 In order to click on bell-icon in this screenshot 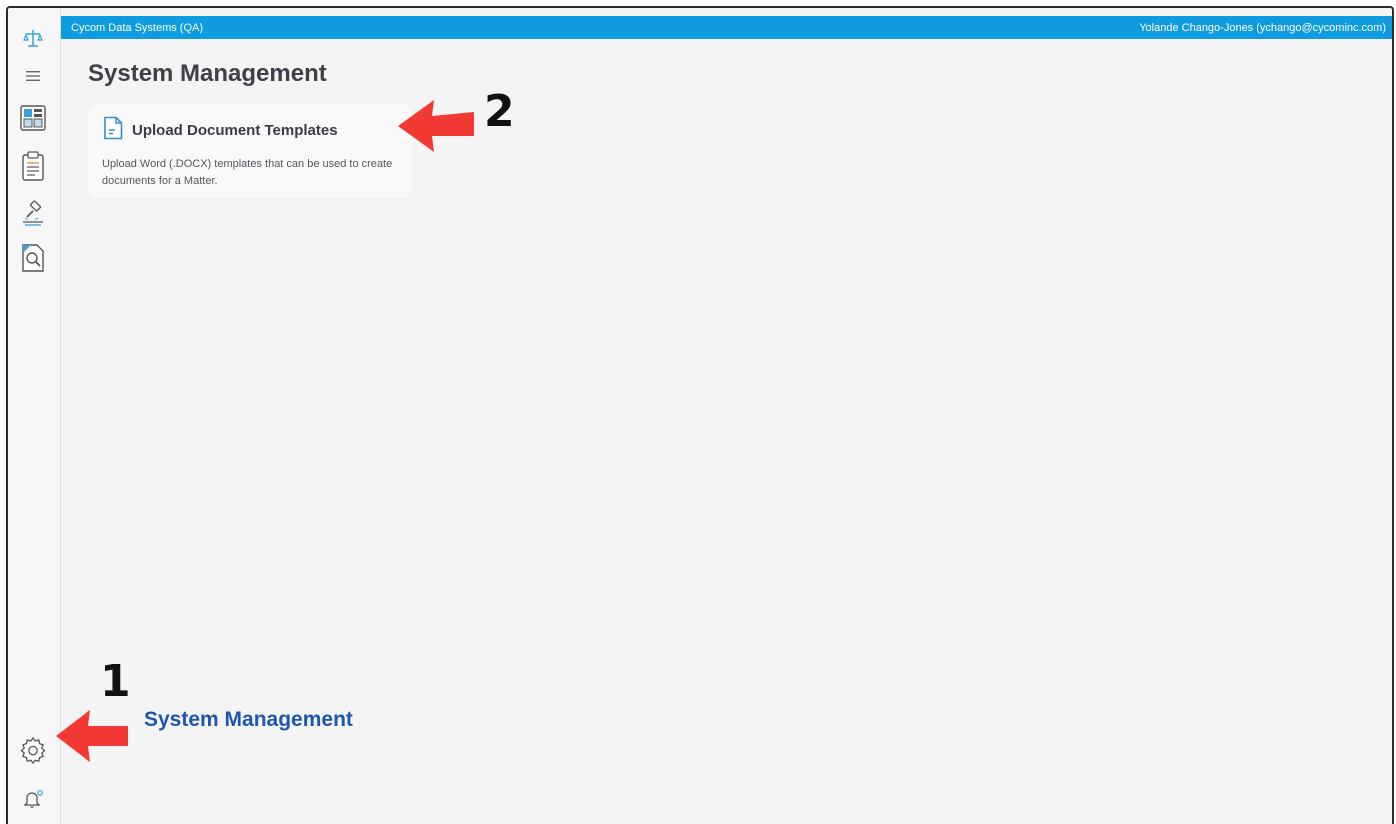, I will do `click(33, 799)`.